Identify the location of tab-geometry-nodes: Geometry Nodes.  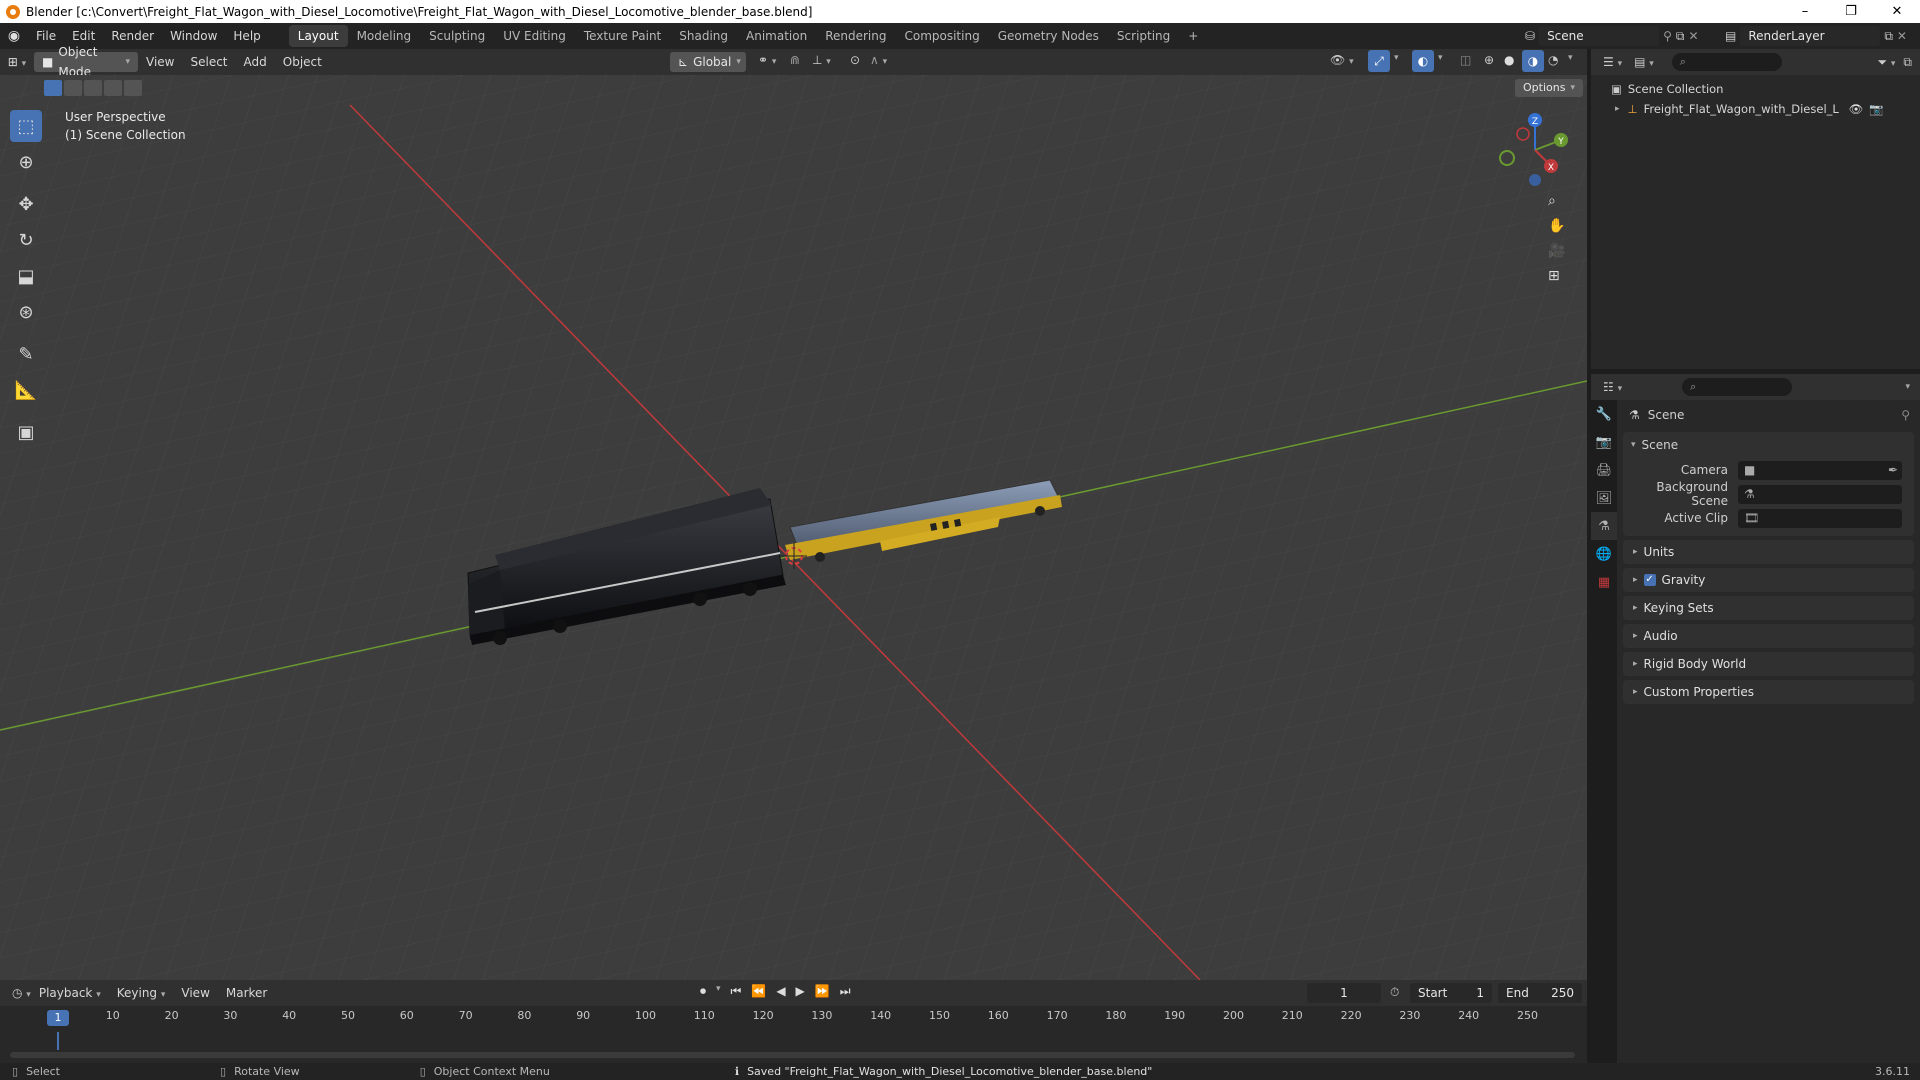
(1048, 36).